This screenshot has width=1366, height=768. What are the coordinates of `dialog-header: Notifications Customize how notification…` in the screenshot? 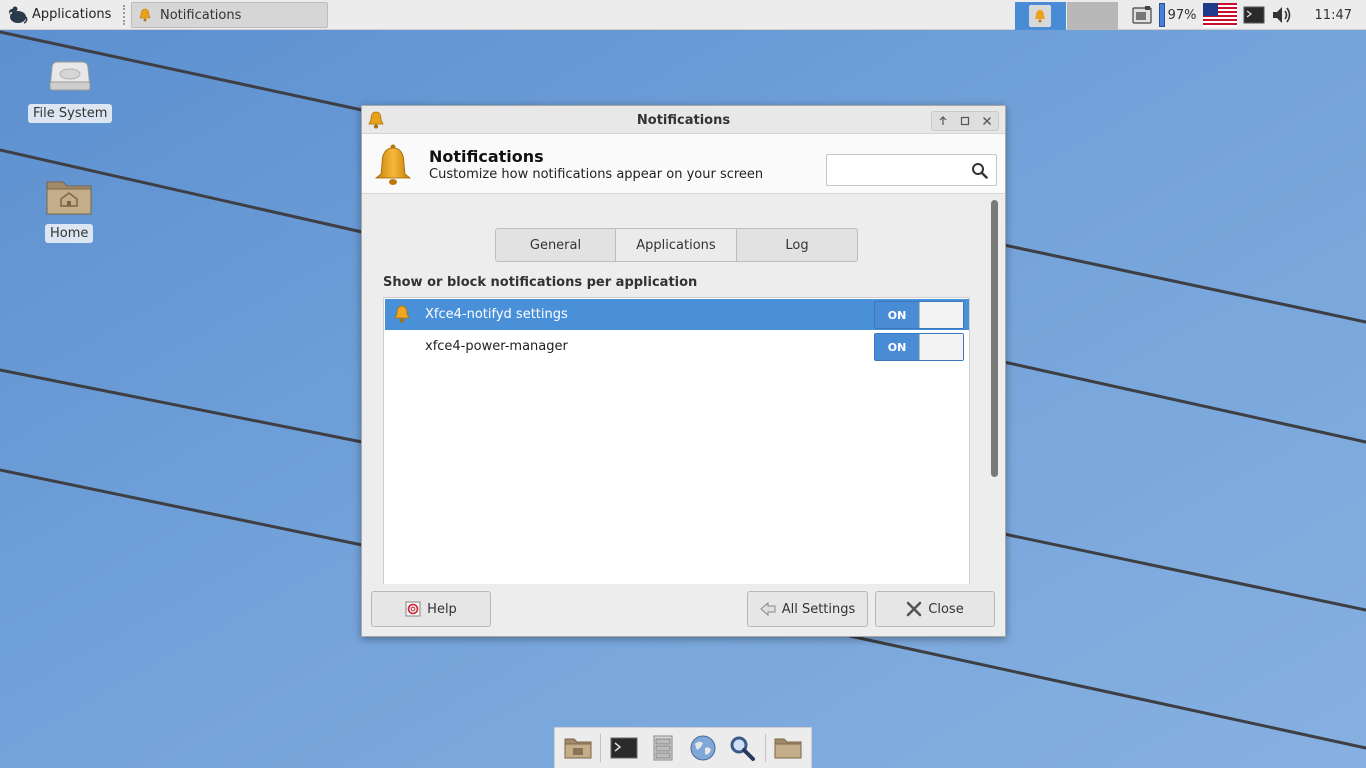 It's located at (683, 164).